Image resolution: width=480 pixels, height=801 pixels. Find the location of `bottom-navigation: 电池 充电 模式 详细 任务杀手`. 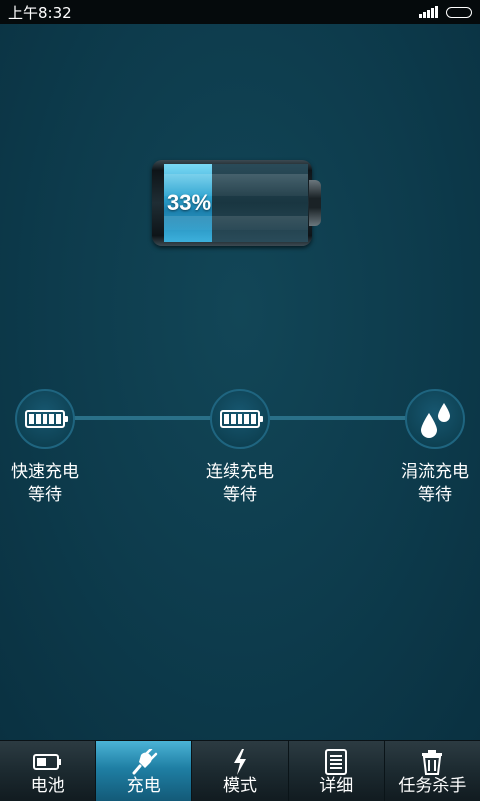

bottom-navigation: 电池 充电 模式 详细 任务杀手 is located at coordinates (240, 770).